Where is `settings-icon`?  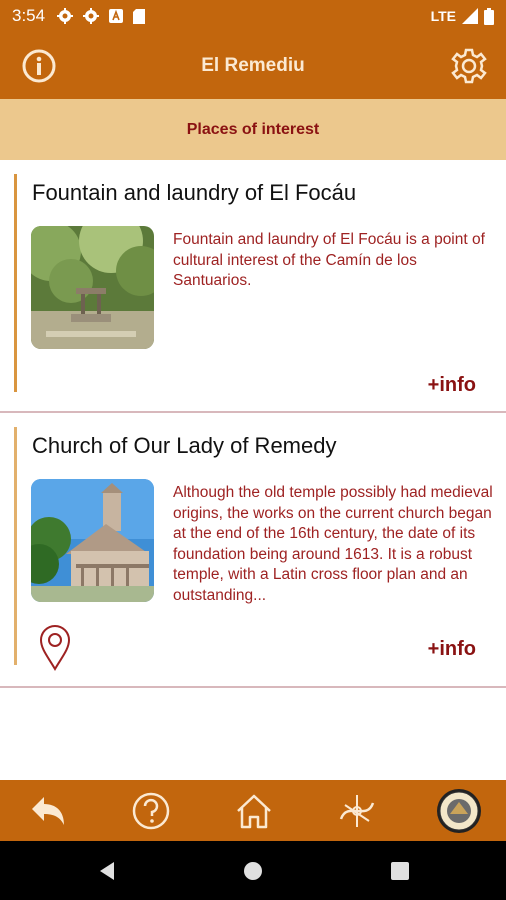 settings-icon is located at coordinates (469, 66).